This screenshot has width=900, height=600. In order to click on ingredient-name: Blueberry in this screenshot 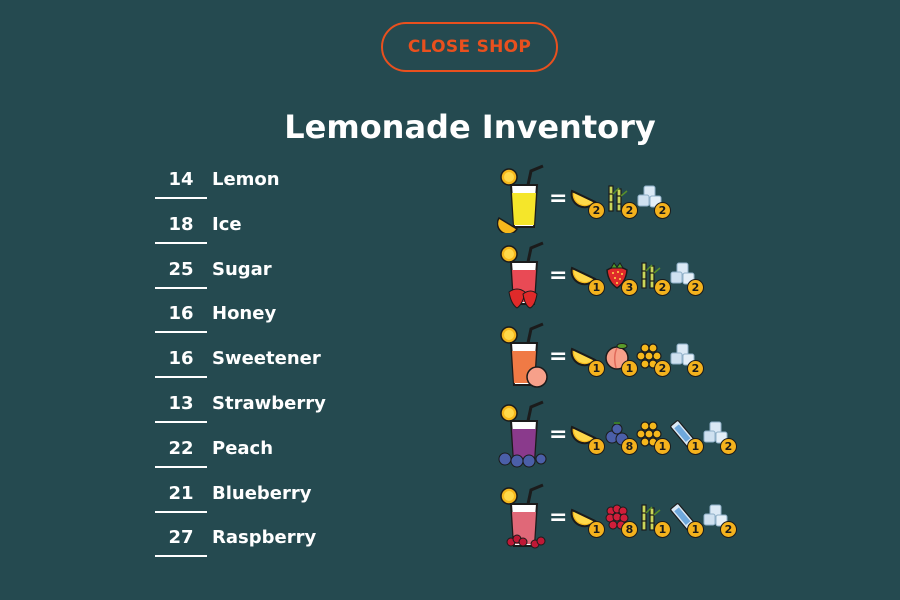, I will do `click(262, 493)`.